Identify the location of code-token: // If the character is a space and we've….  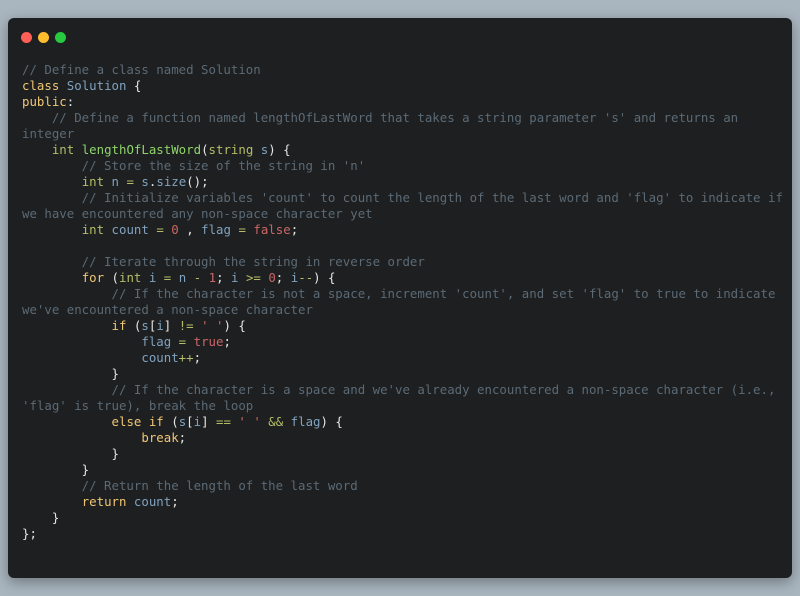
(399, 389).